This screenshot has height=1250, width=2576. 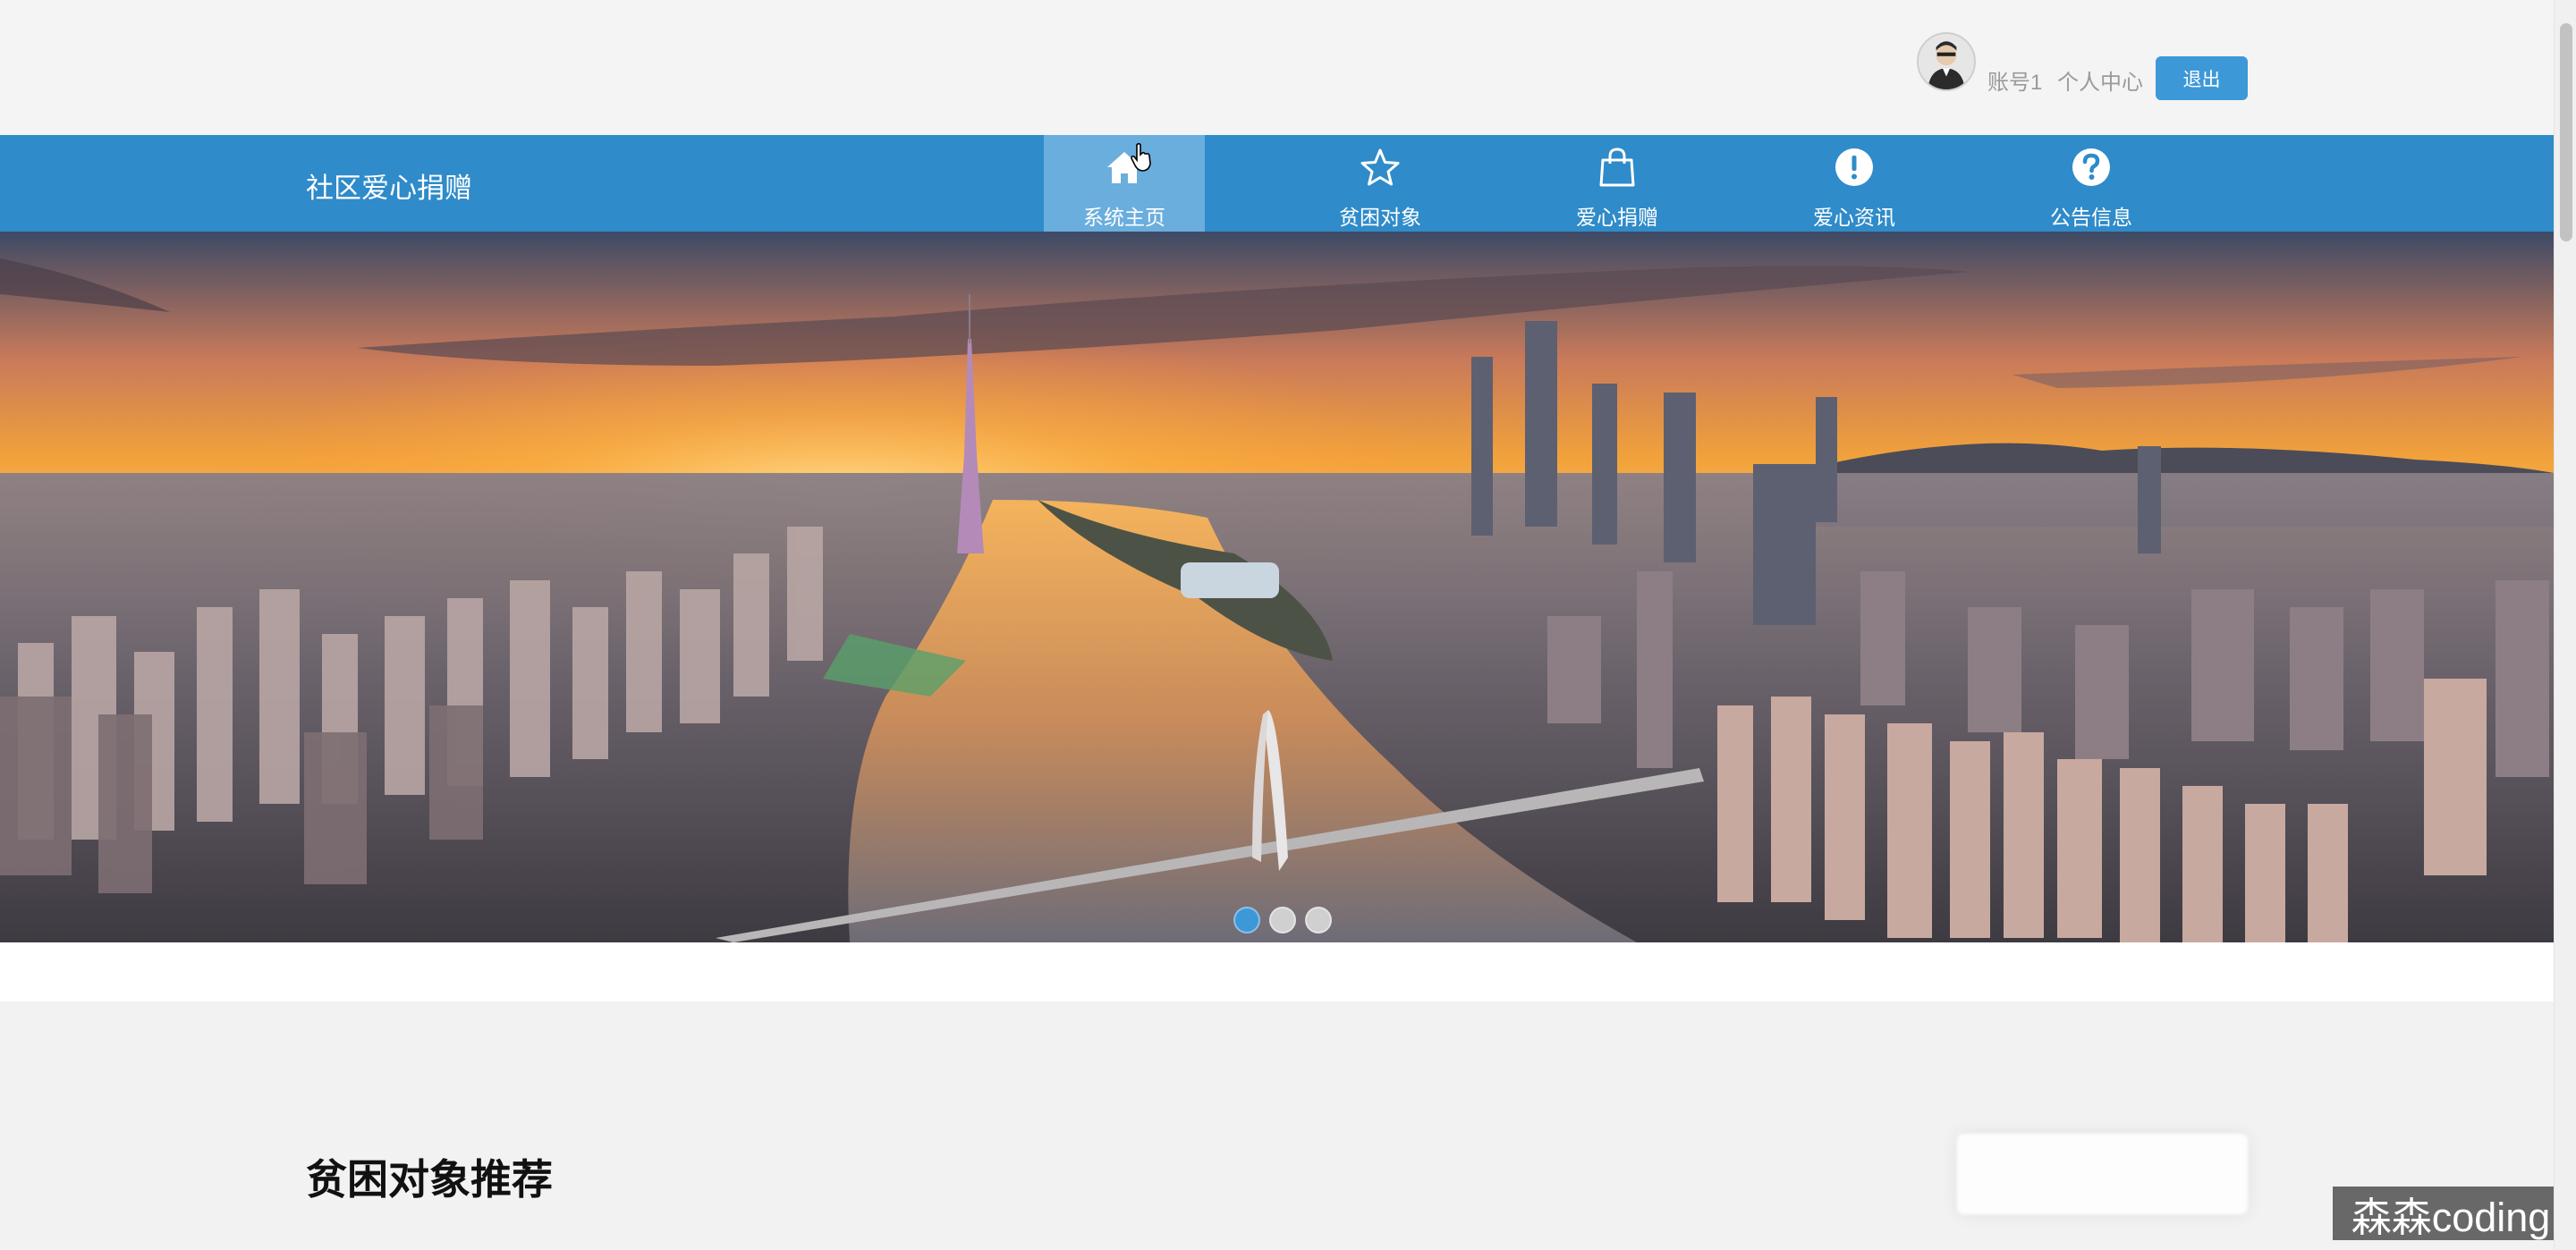 I want to click on nav-item-donation: 爱心捐赠, so click(x=1617, y=183).